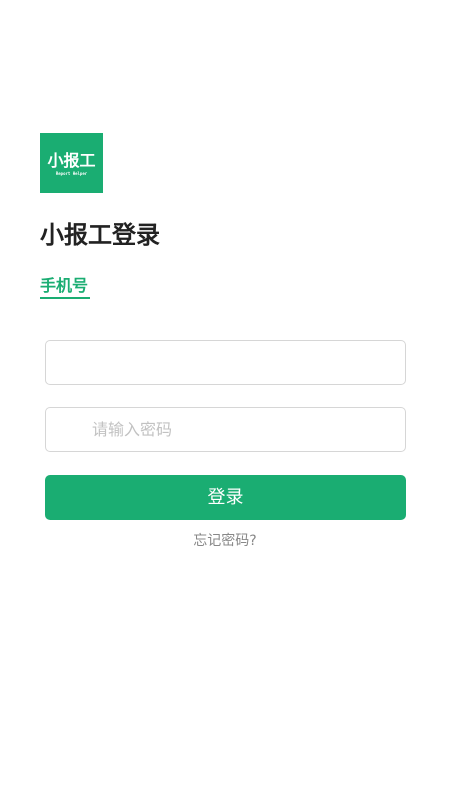 The height and width of the screenshot is (800, 450). I want to click on login-button: 登录, so click(225, 497).